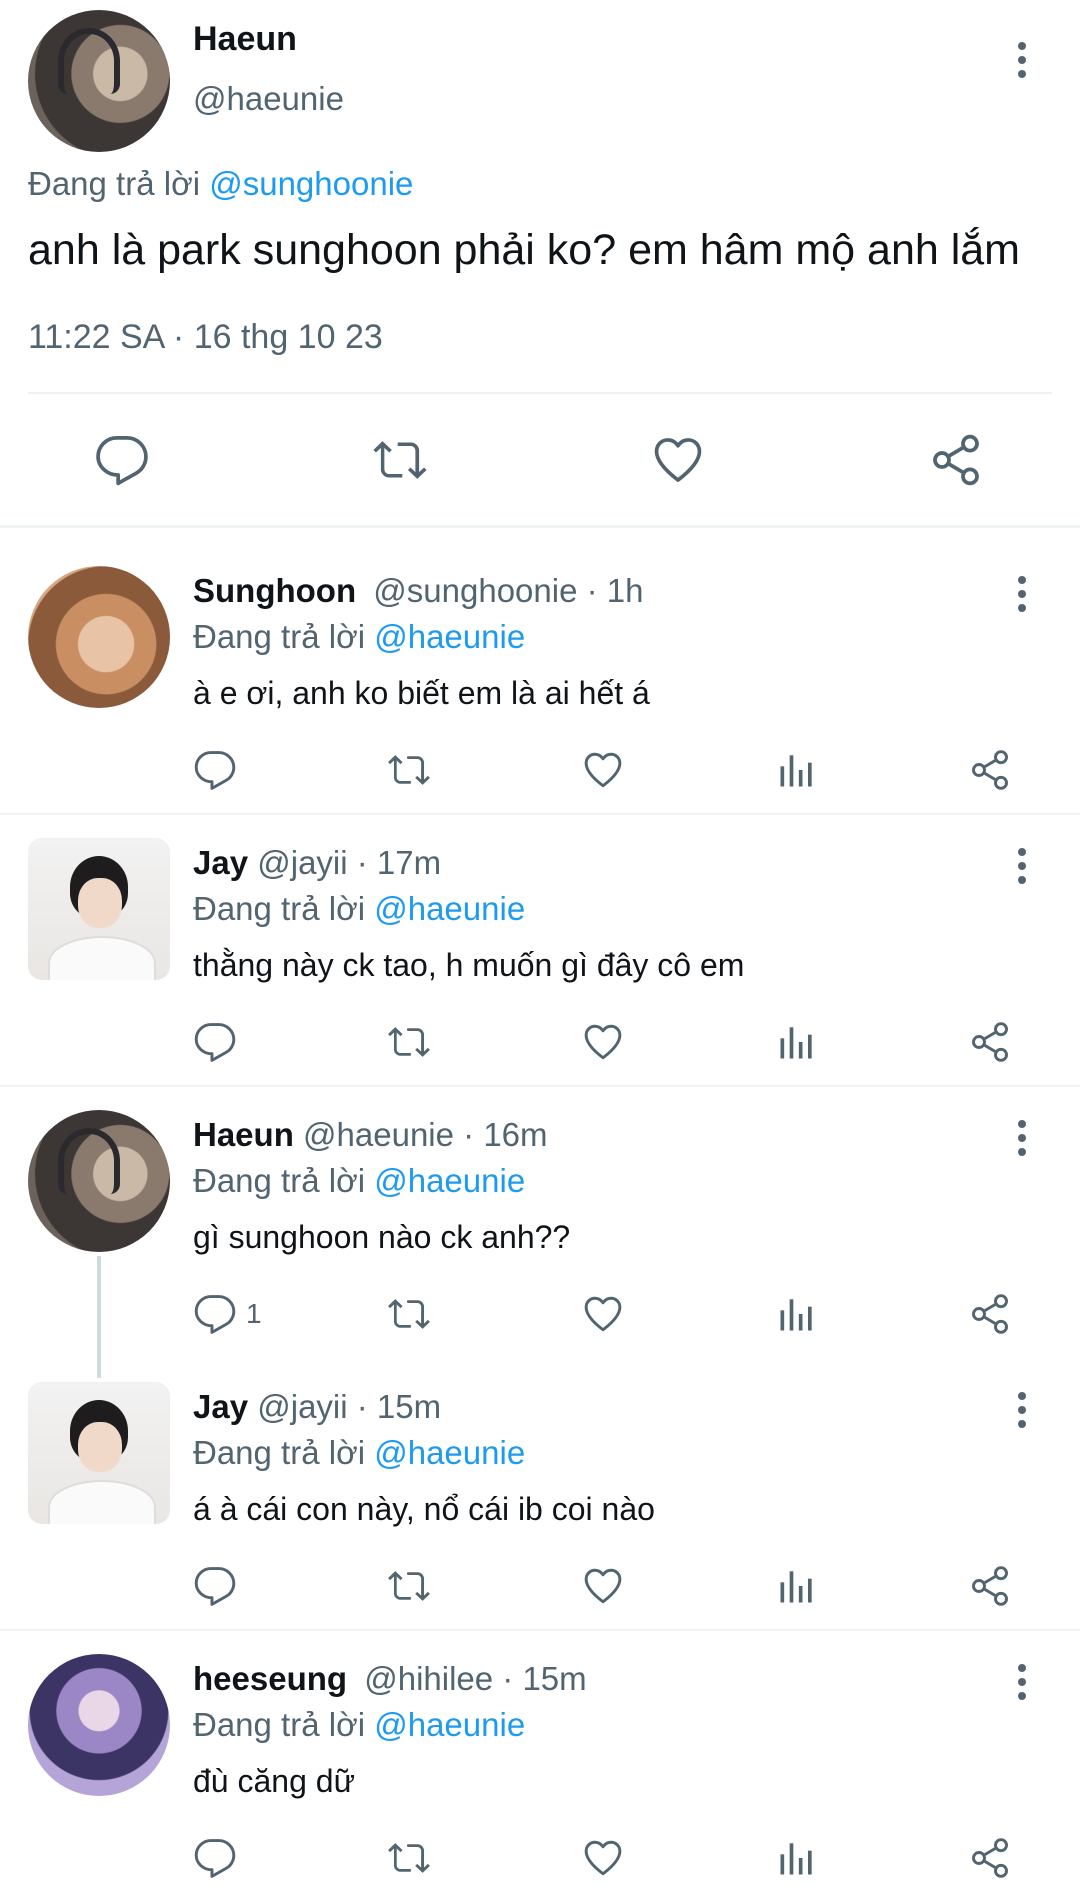 This screenshot has height=1897, width=1080. I want to click on reply-time: · 1h, so click(615, 590).